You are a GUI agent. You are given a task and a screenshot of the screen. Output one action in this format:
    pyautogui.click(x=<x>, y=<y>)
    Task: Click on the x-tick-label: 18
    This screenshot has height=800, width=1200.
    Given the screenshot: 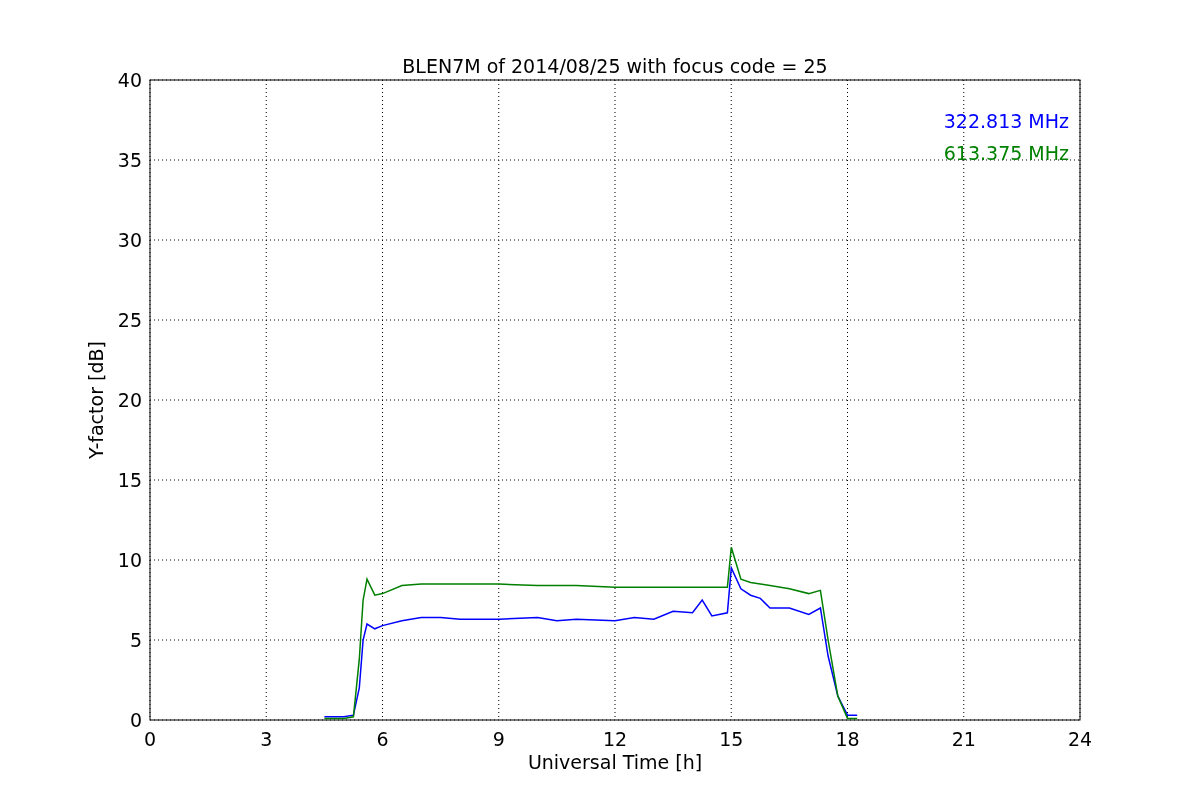 What is the action you would take?
    pyautogui.click(x=847, y=739)
    